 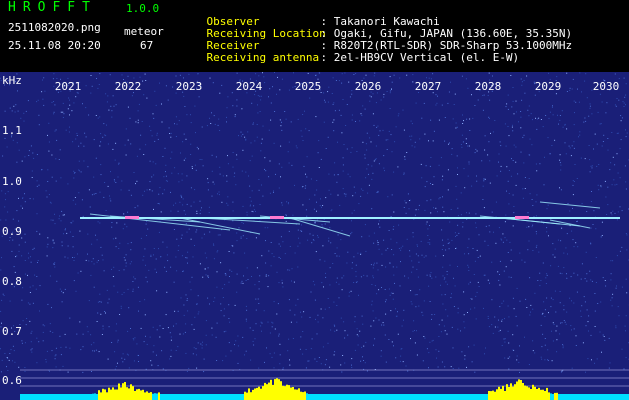 What do you see at coordinates (12, 181) in the screenshot?
I see `y-tick-label: 1.0` at bounding box center [12, 181].